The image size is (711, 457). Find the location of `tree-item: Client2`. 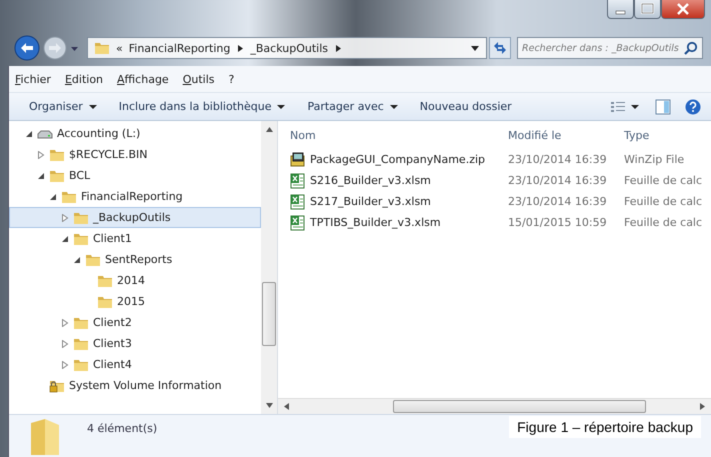

tree-item: Client2 is located at coordinates (135, 322).